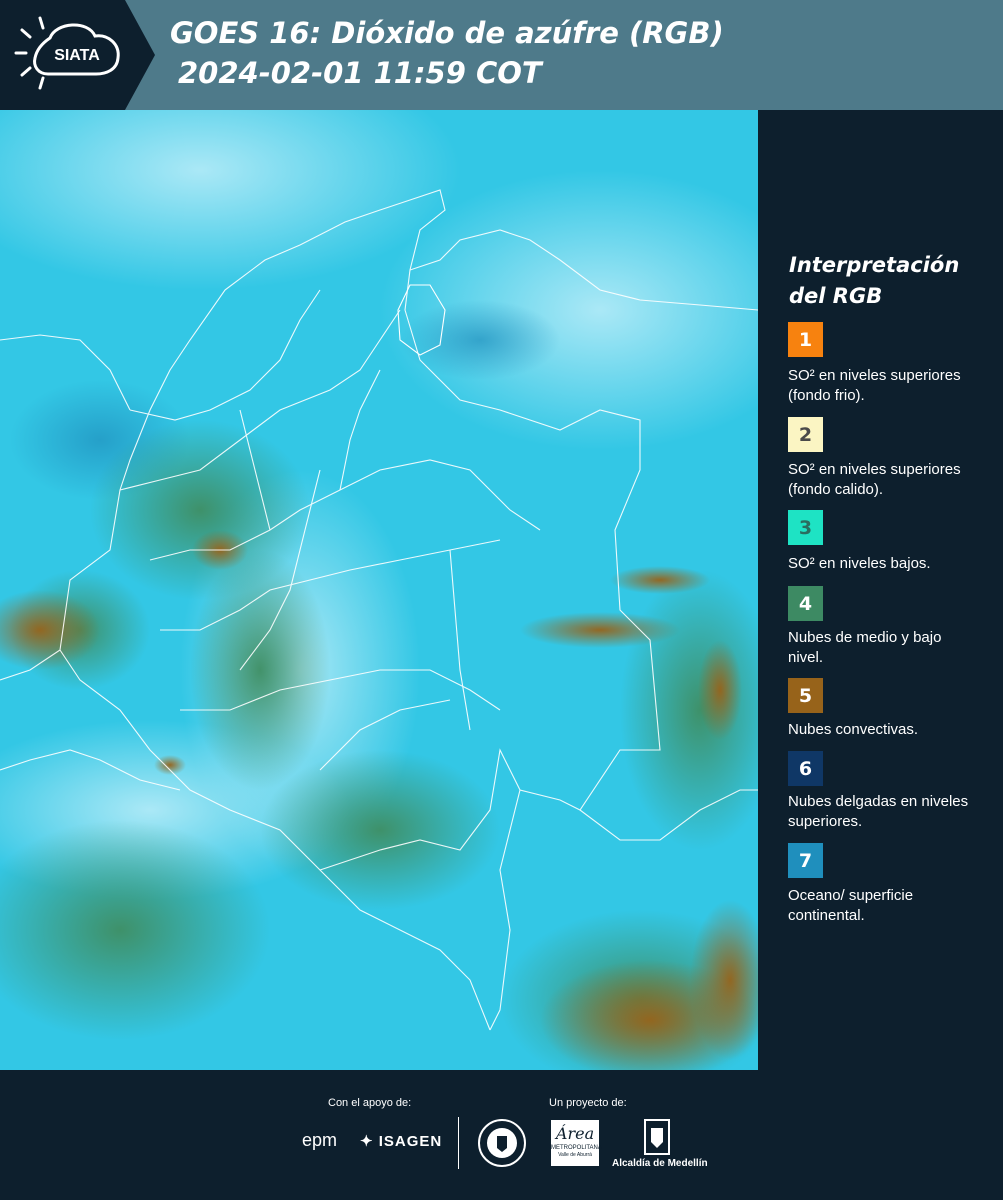 This screenshot has height=1200, width=1003. I want to click on alcaldia-shield-icon, so click(657, 1137).